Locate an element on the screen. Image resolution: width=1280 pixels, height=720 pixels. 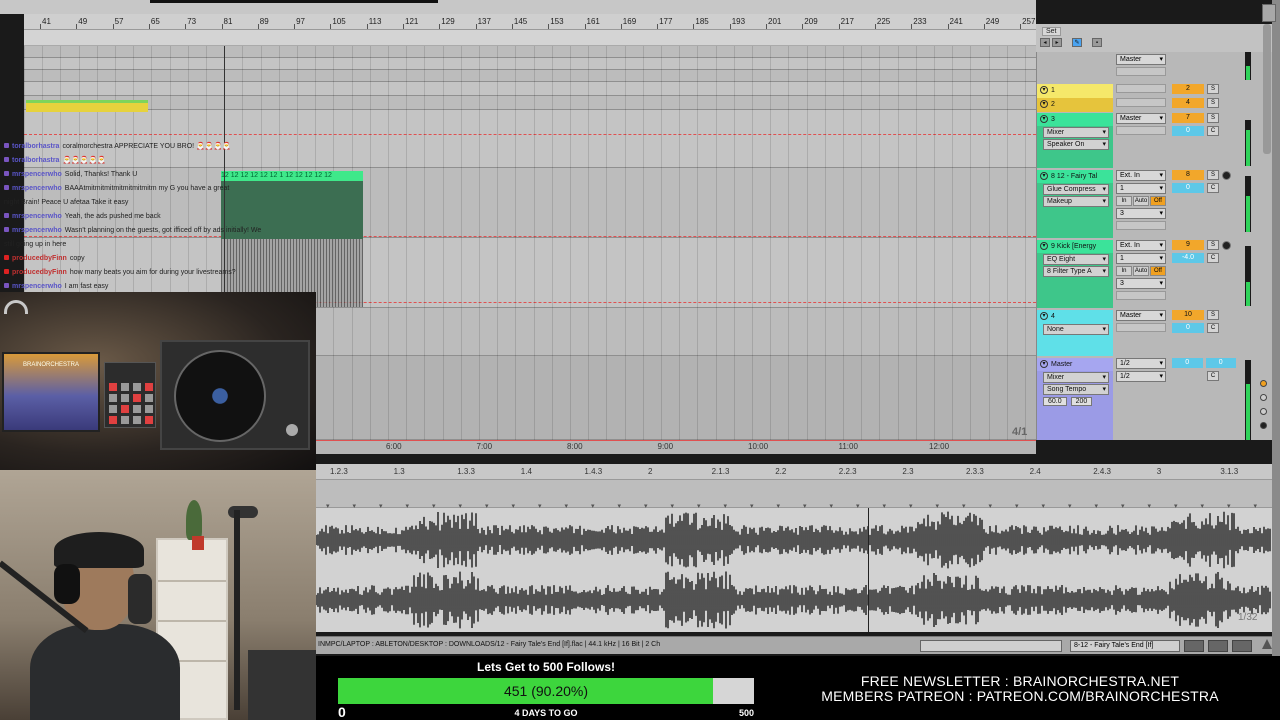
audio-clip is located at coordinates (87, 106).